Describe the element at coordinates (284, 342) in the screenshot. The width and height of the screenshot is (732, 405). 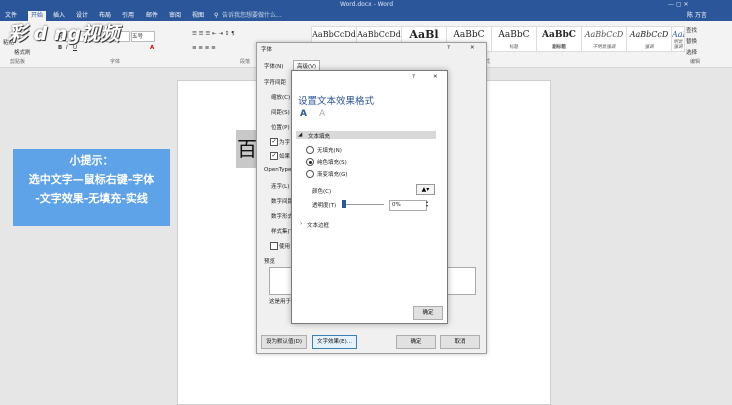
I see `set-default-button: 设为默认值(D)` at that location.